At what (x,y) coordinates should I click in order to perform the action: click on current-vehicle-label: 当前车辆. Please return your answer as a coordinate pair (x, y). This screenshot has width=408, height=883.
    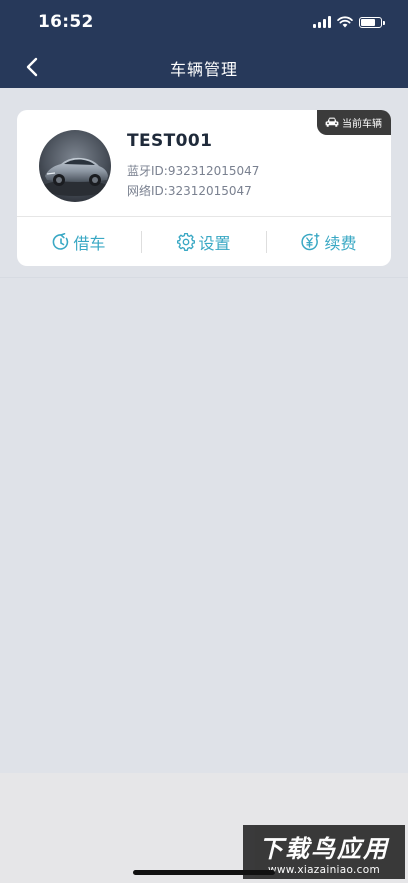
    Looking at the image, I should click on (362, 124).